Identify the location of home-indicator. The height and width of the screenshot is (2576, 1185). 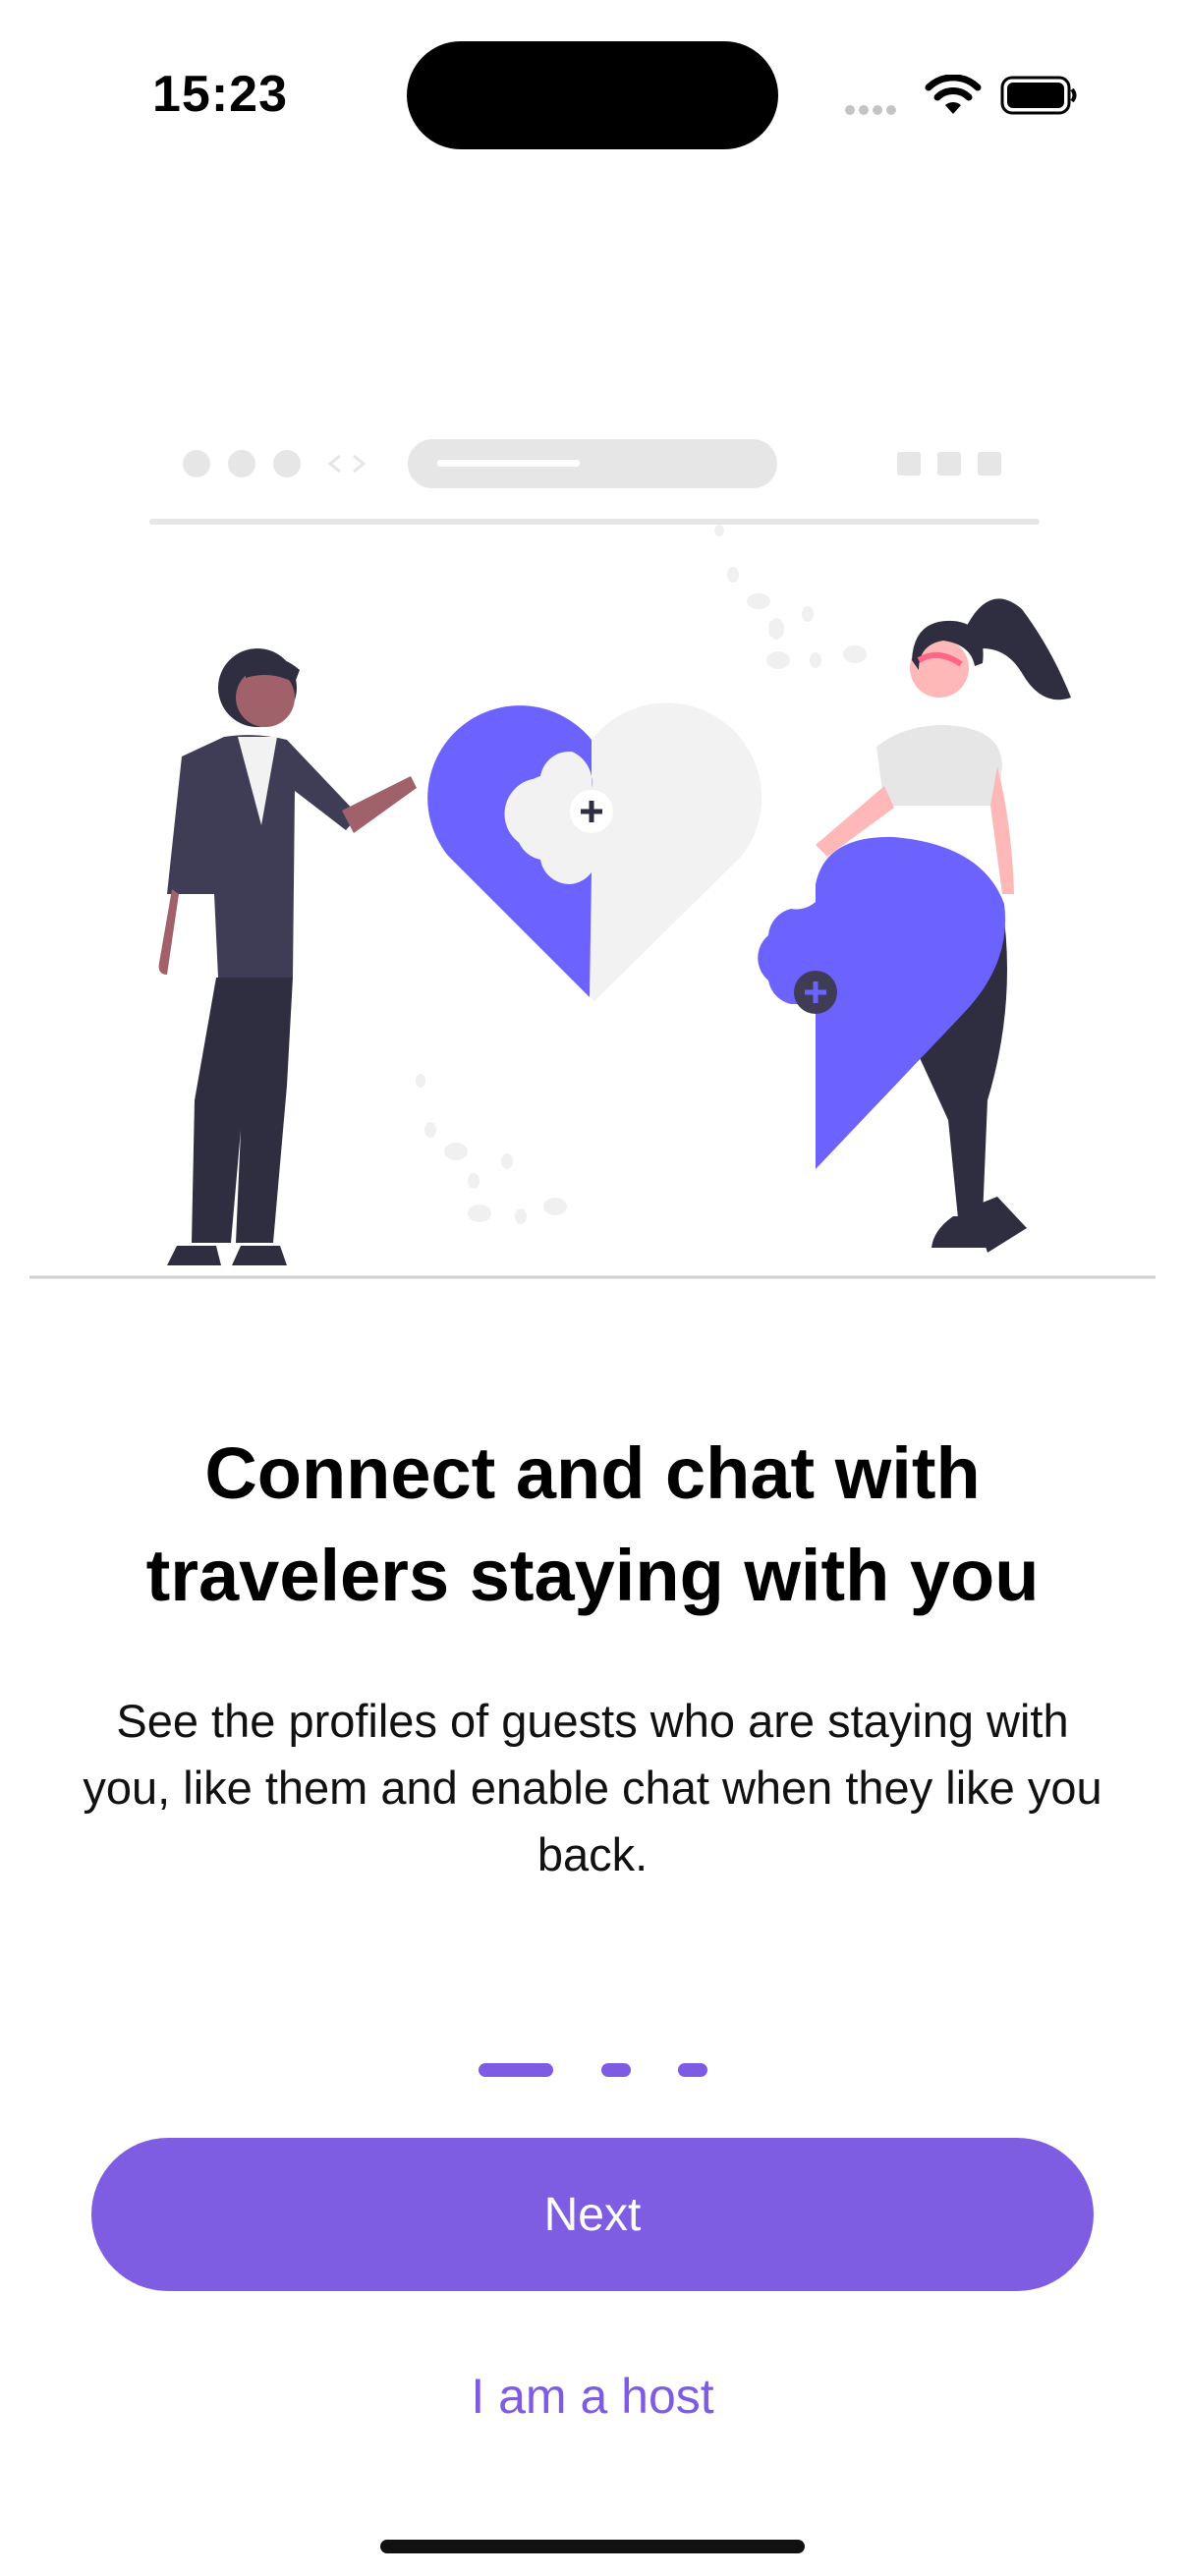
(592, 2546).